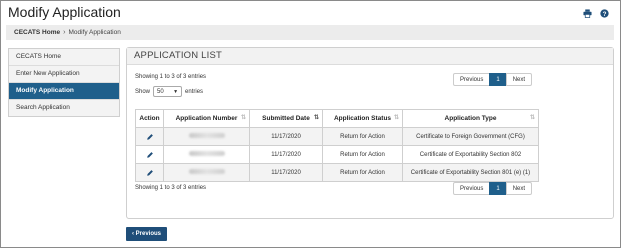 The image size is (621, 248). I want to click on previous-button-label: Previous, so click(148, 234).